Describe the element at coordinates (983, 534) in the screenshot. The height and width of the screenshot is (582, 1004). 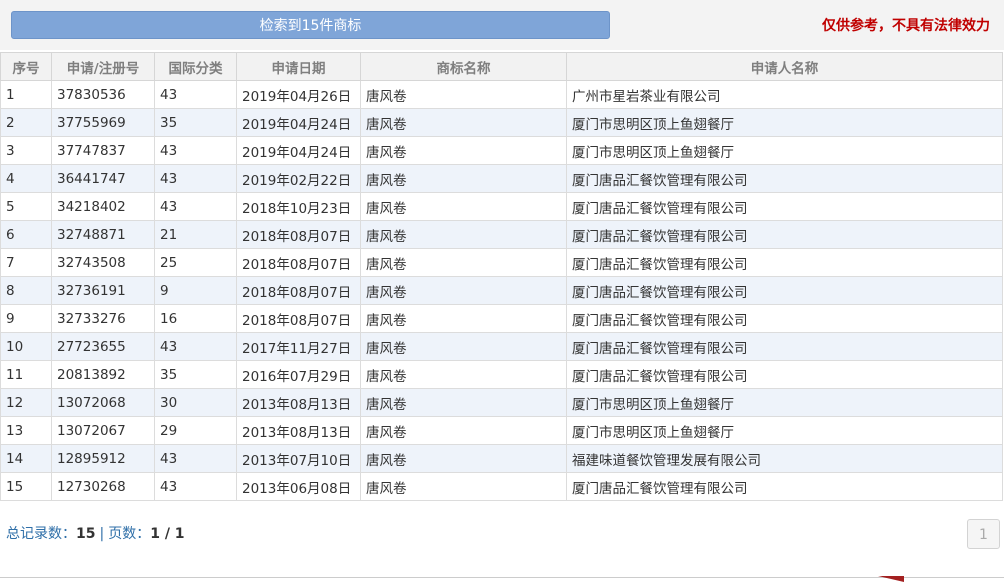
I see `page-1-button: 1` at that location.